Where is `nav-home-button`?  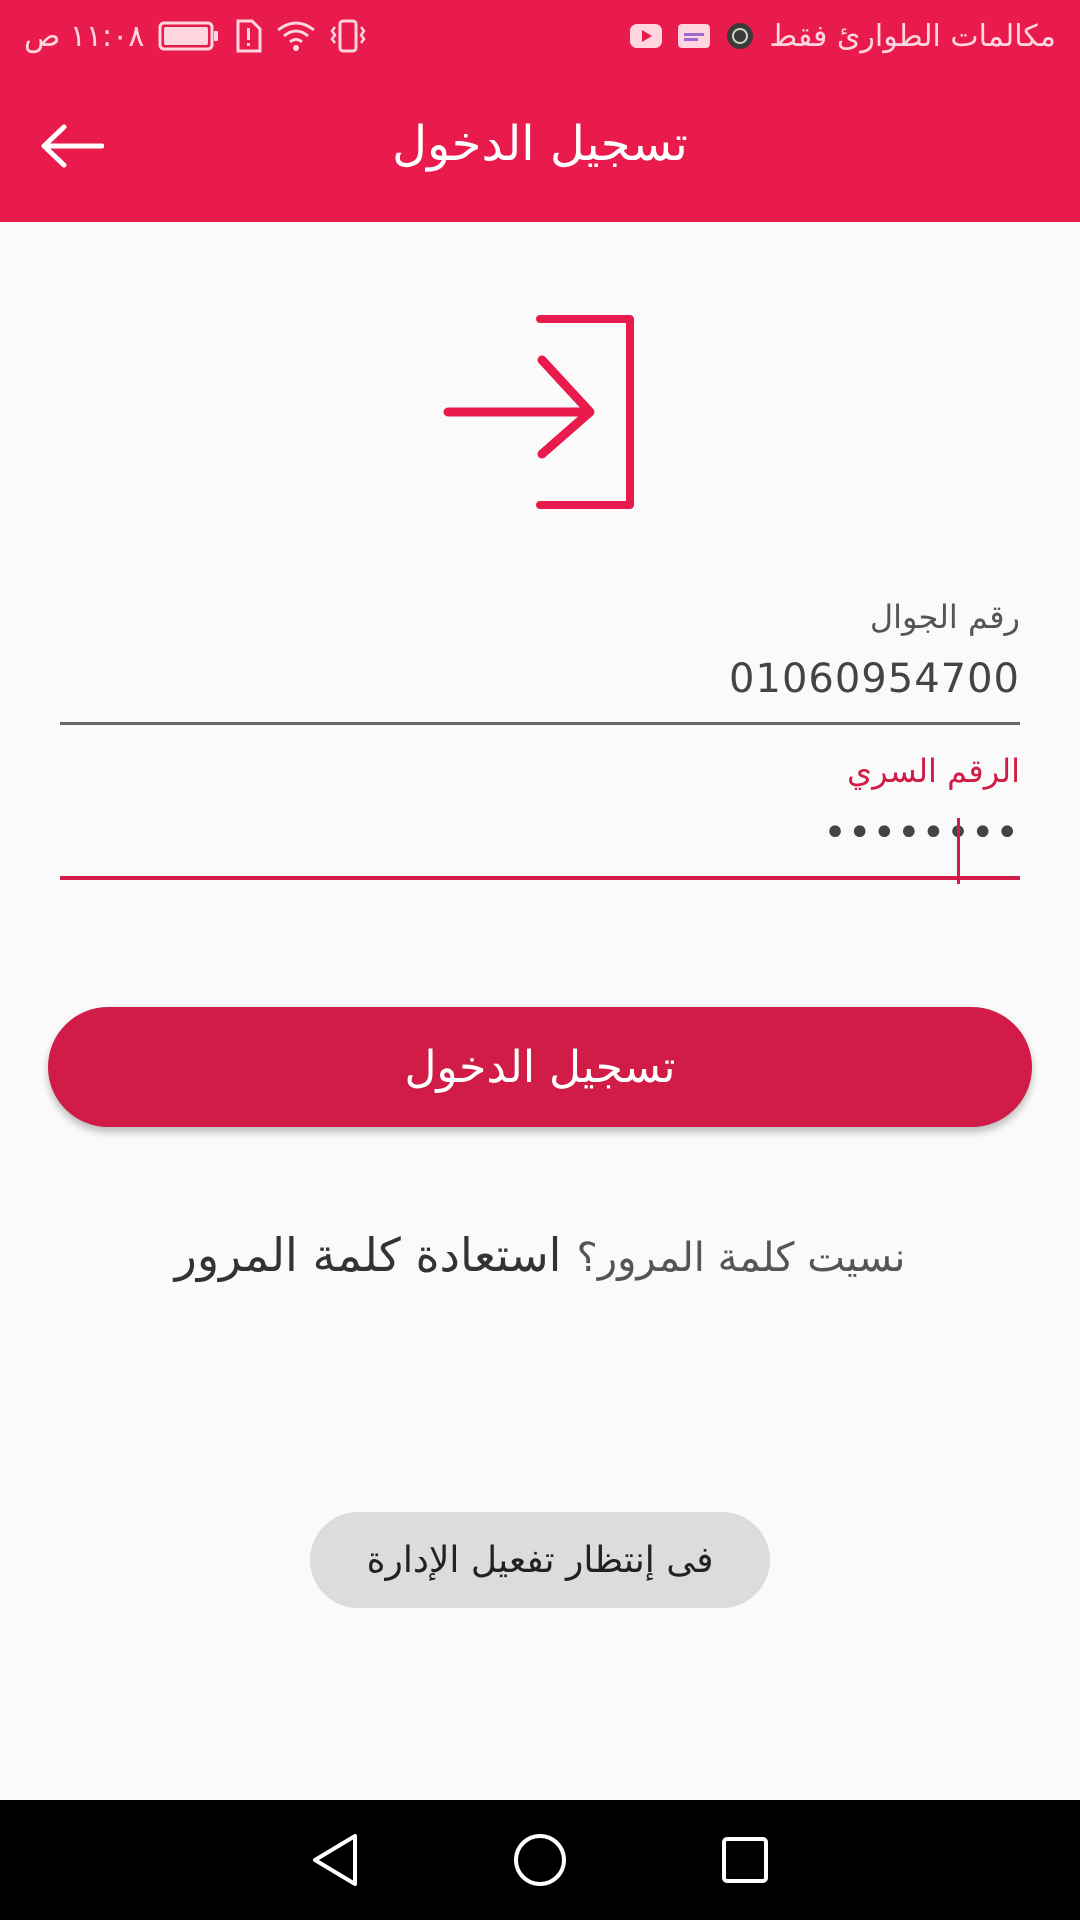 nav-home-button is located at coordinates (540, 1860).